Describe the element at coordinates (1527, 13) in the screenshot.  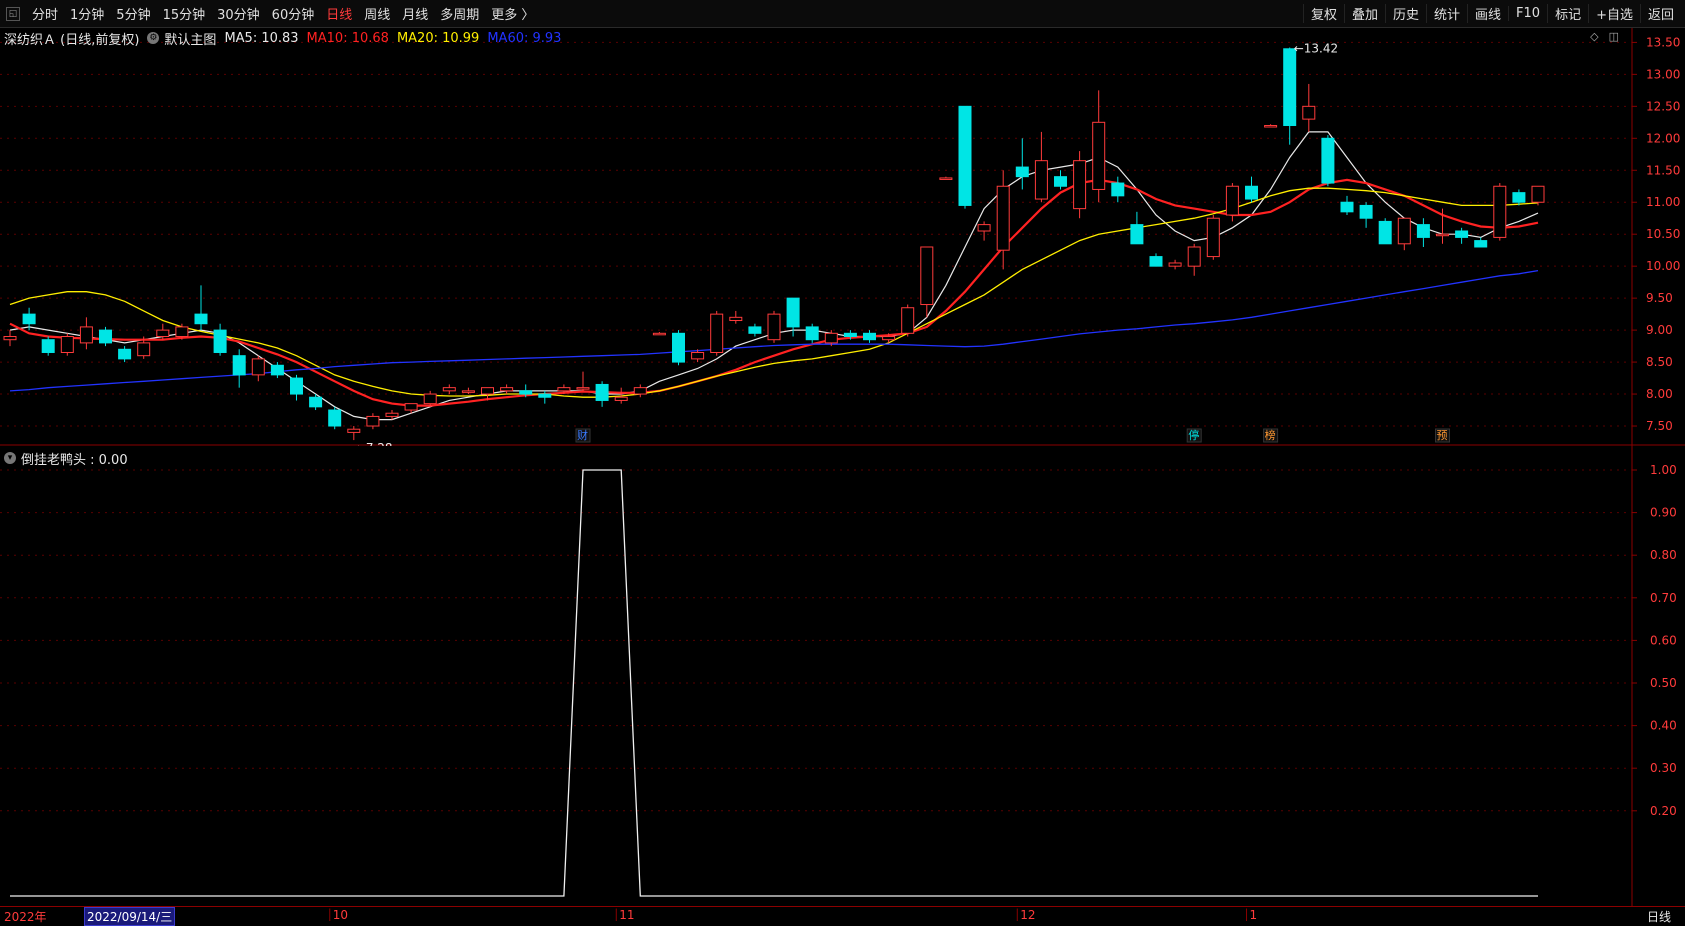
I see `tool-button: F10` at that location.